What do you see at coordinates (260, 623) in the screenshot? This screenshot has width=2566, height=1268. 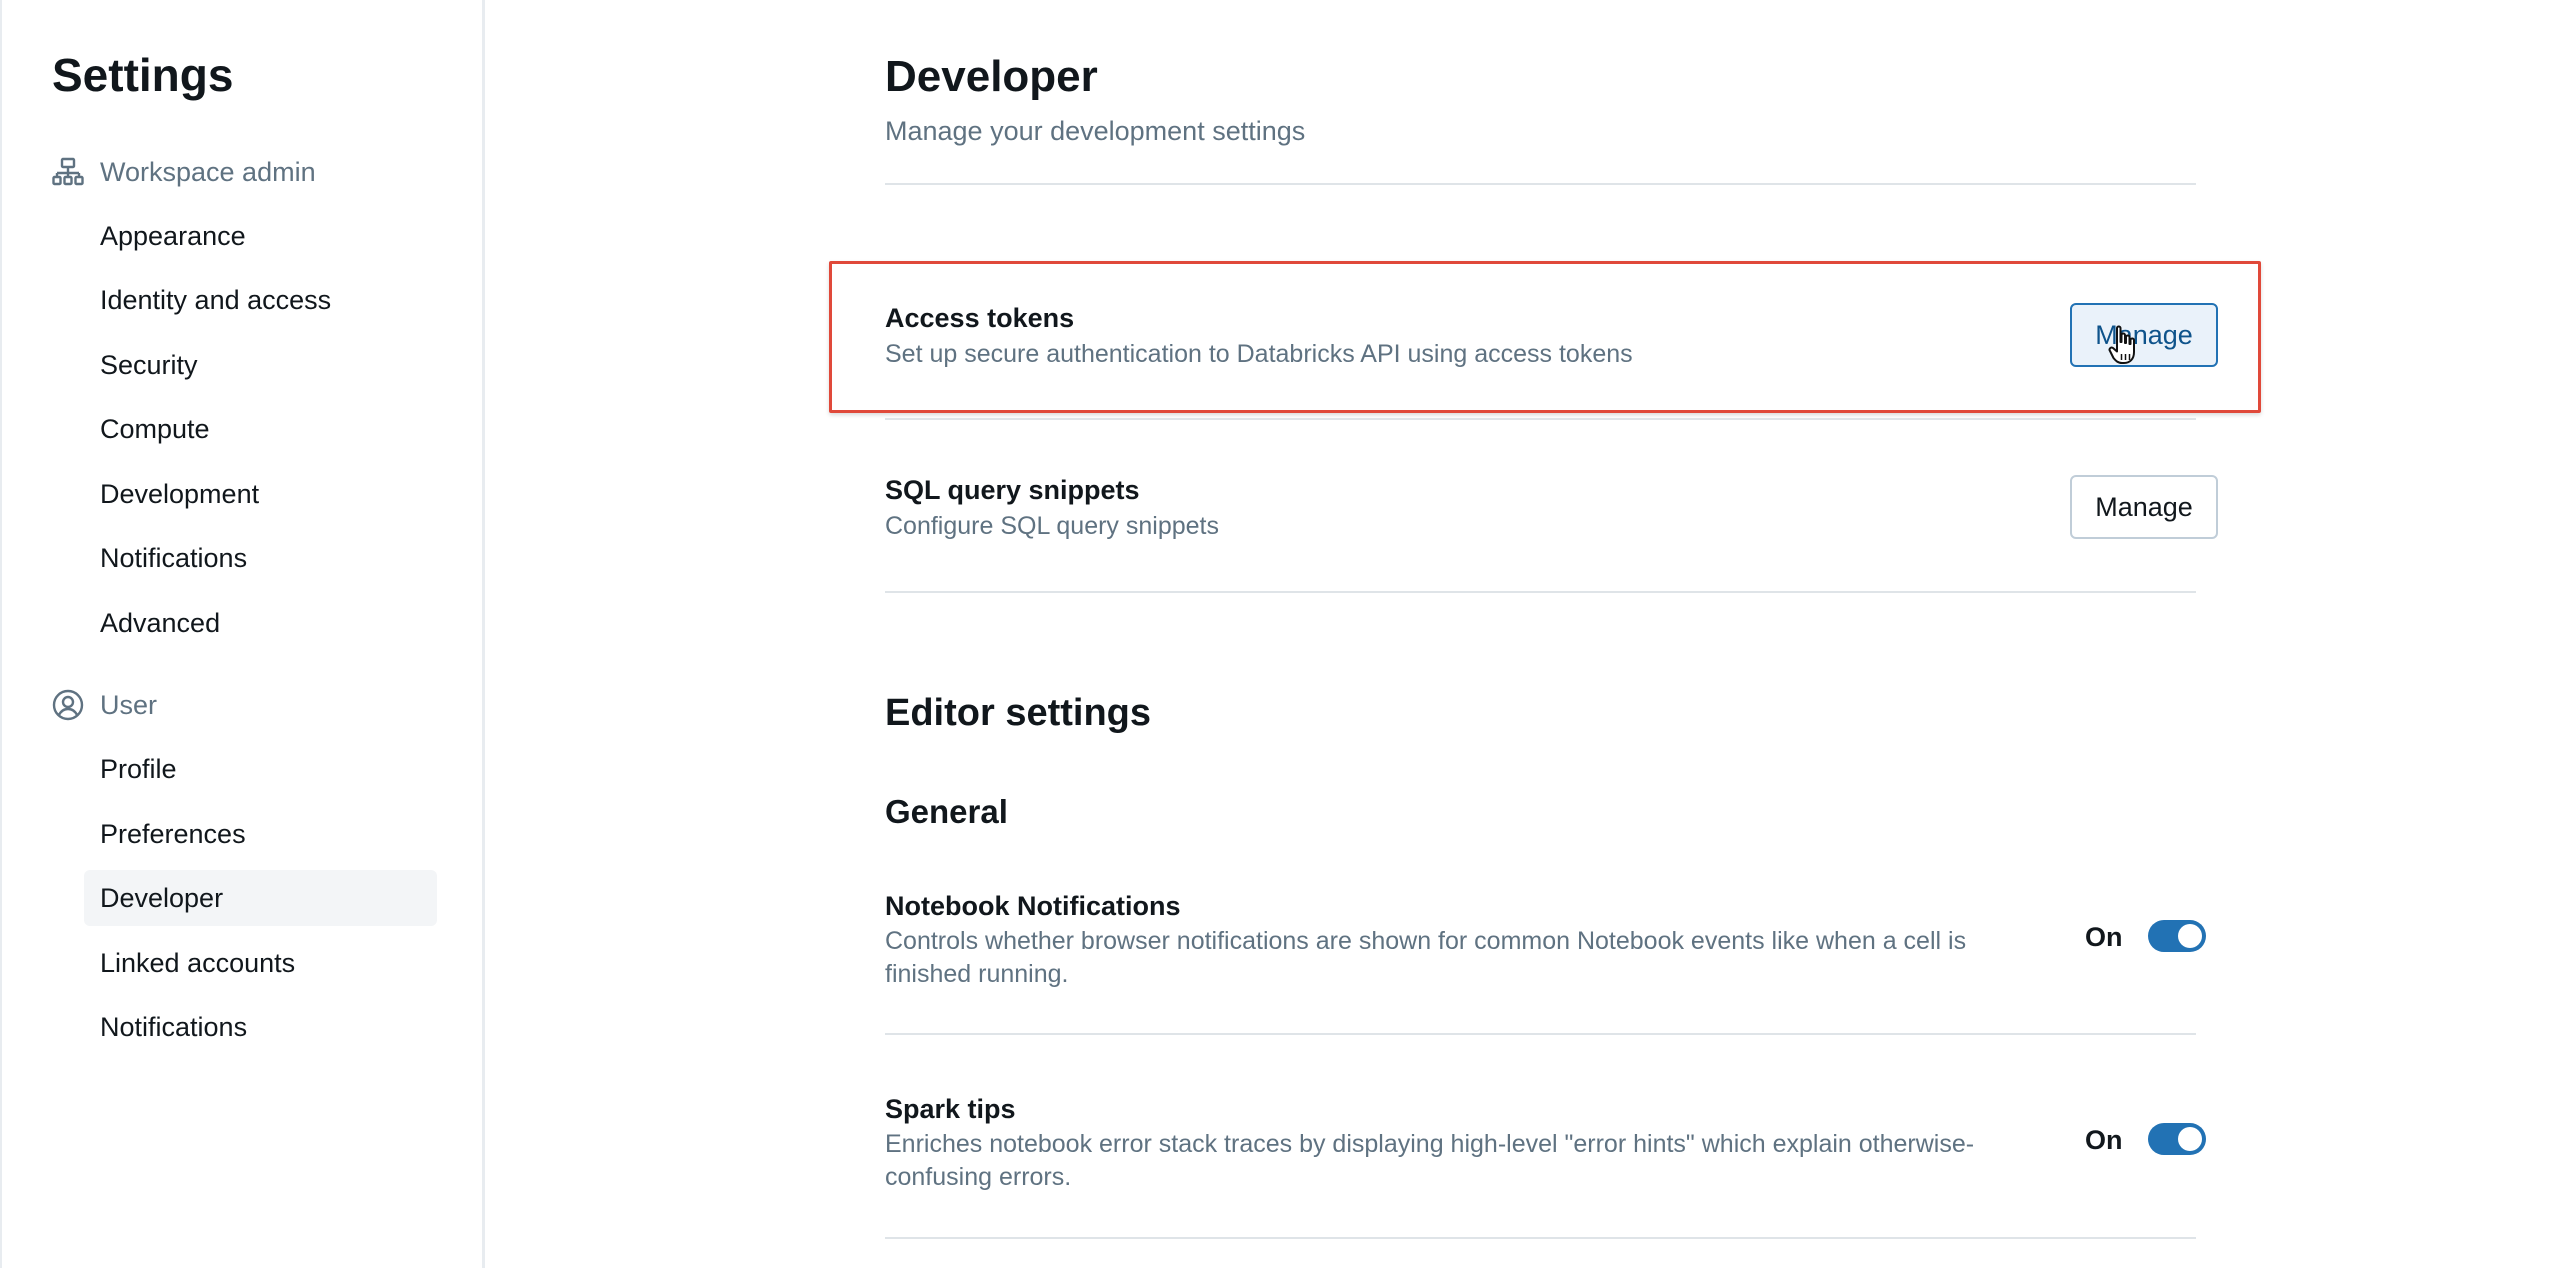 I see `sidebar-item-advanced: Advanced` at bounding box center [260, 623].